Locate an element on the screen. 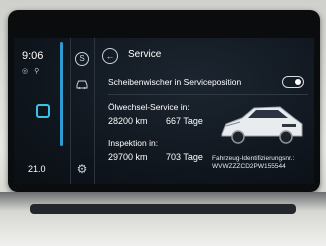  car-settings-icon is located at coordinates (82, 85).